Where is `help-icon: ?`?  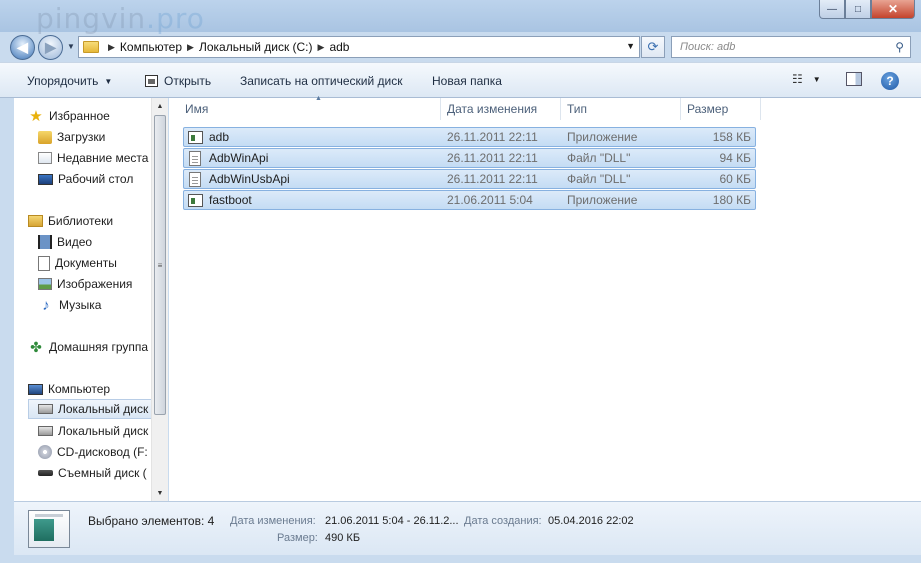 help-icon: ? is located at coordinates (890, 81).